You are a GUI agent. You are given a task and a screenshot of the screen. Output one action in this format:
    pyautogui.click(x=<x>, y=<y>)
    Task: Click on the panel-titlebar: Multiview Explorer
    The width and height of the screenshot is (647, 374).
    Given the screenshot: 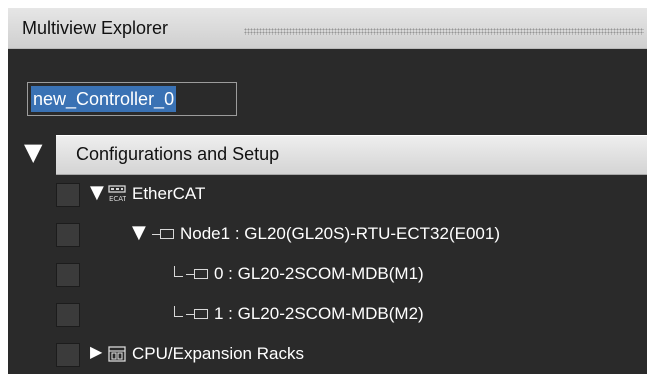 What is the action you would take?
    pyautogui.click(x=327, y=28)
    